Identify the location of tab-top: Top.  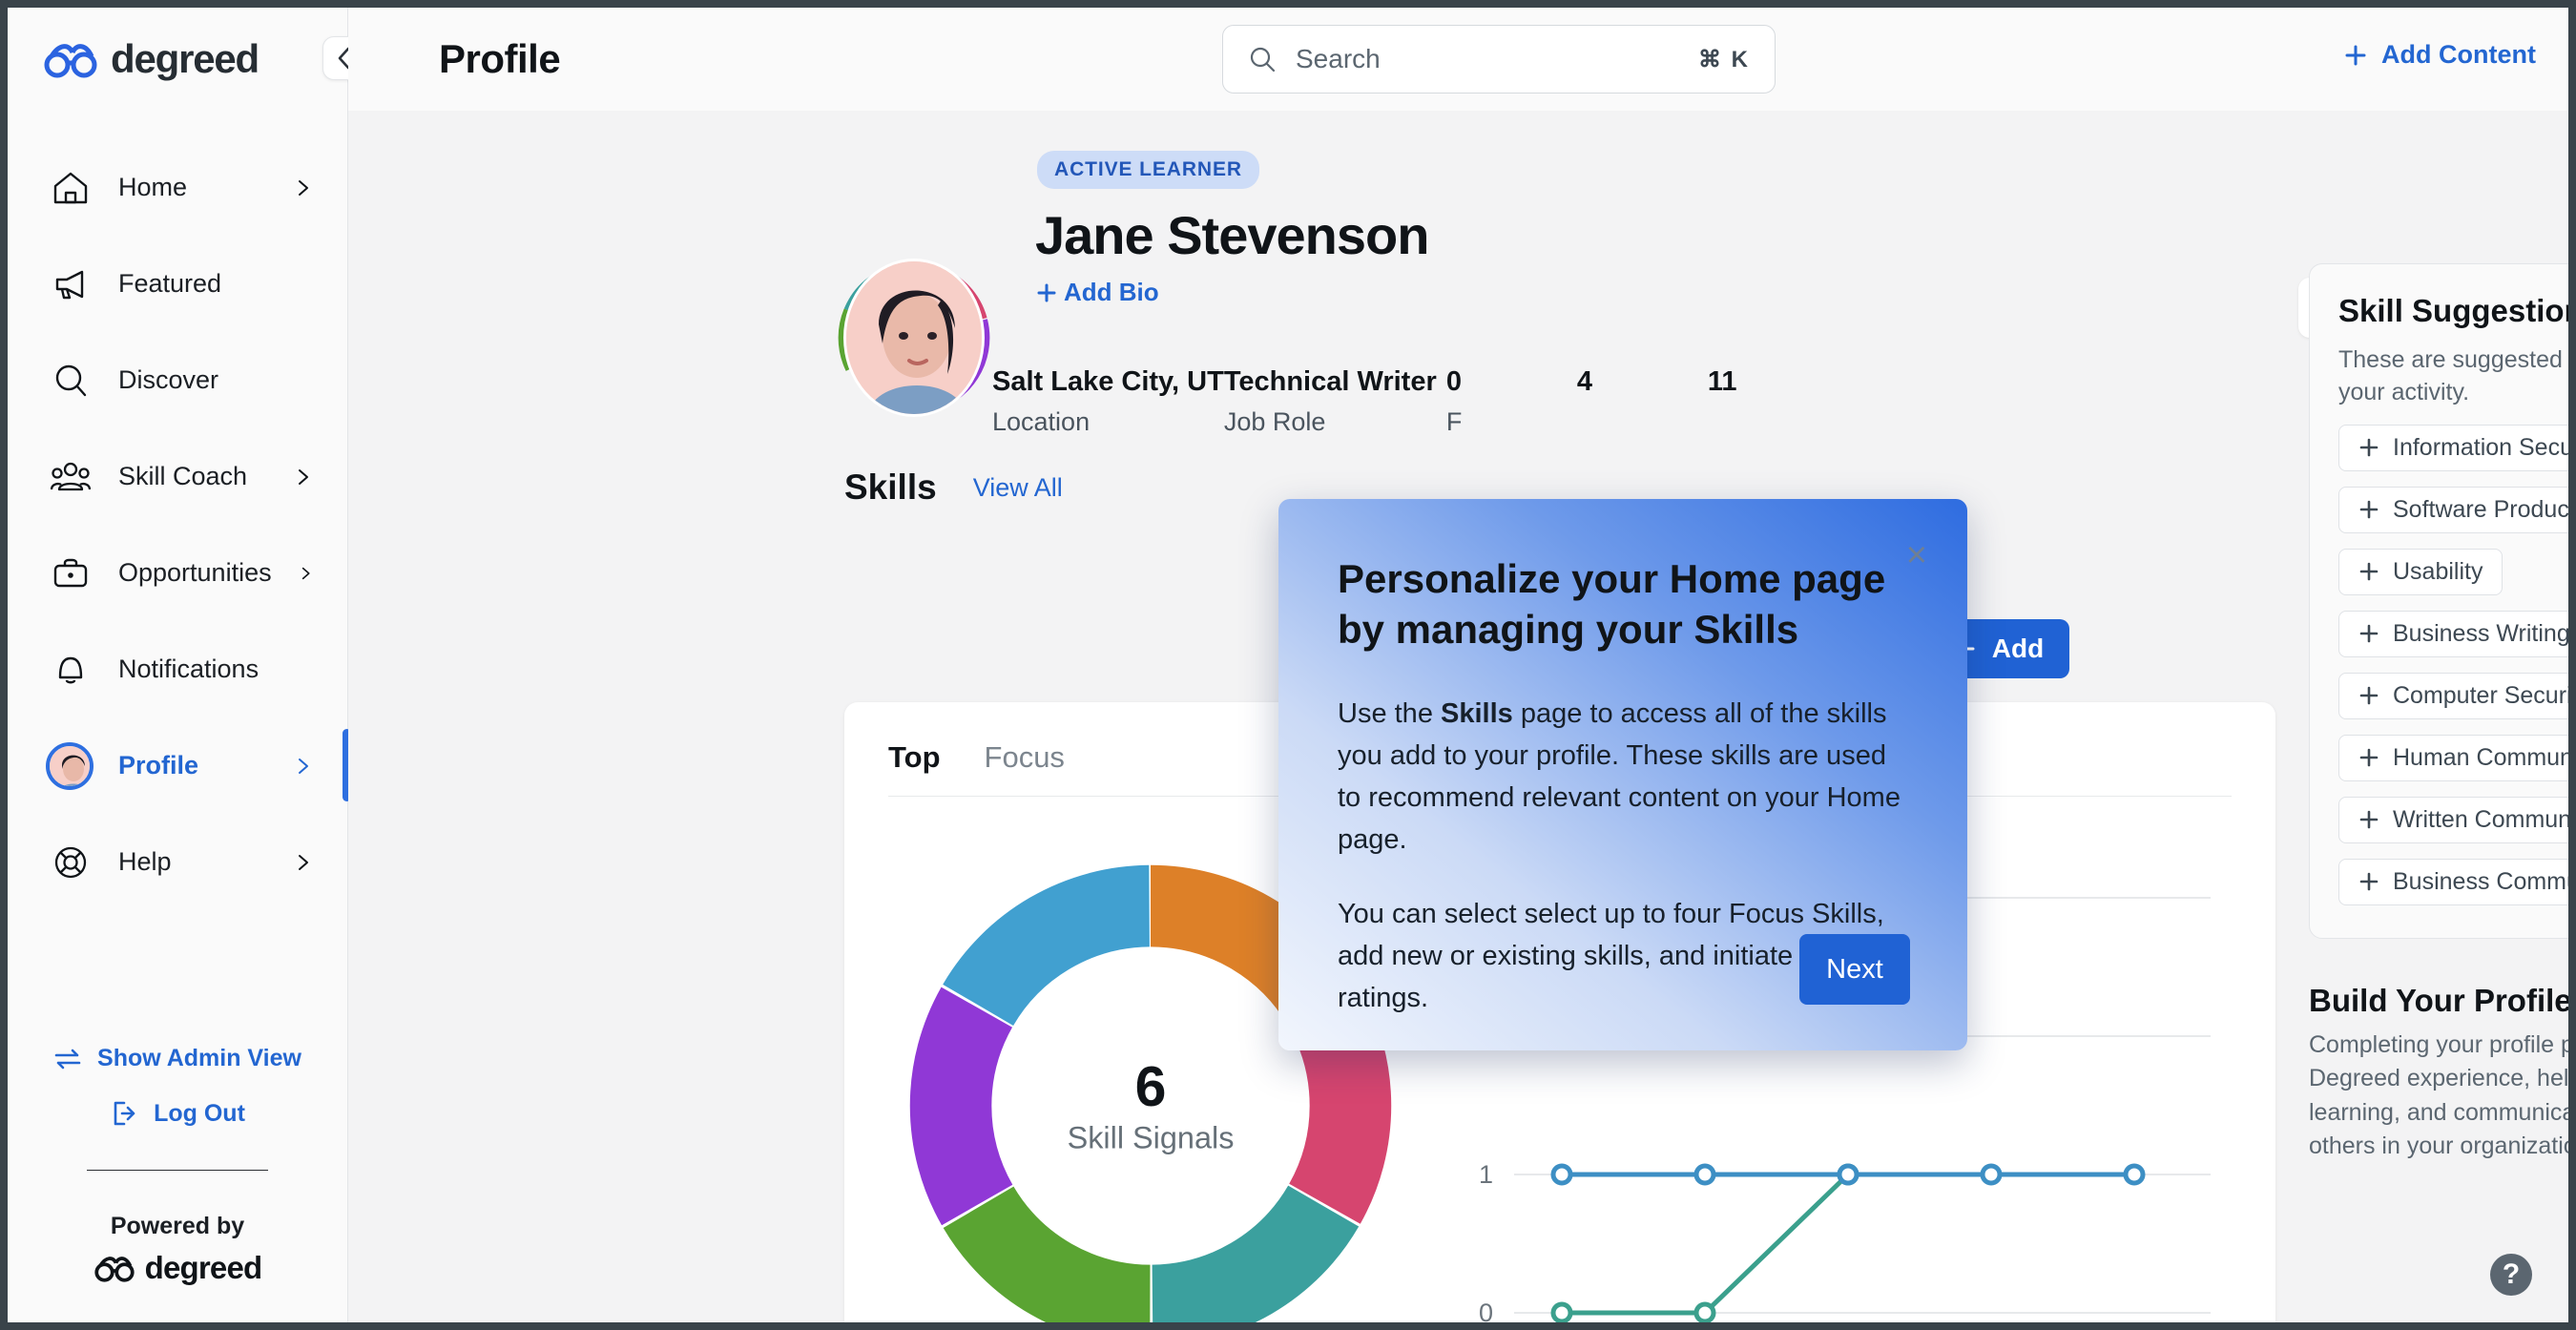
(914, 768).